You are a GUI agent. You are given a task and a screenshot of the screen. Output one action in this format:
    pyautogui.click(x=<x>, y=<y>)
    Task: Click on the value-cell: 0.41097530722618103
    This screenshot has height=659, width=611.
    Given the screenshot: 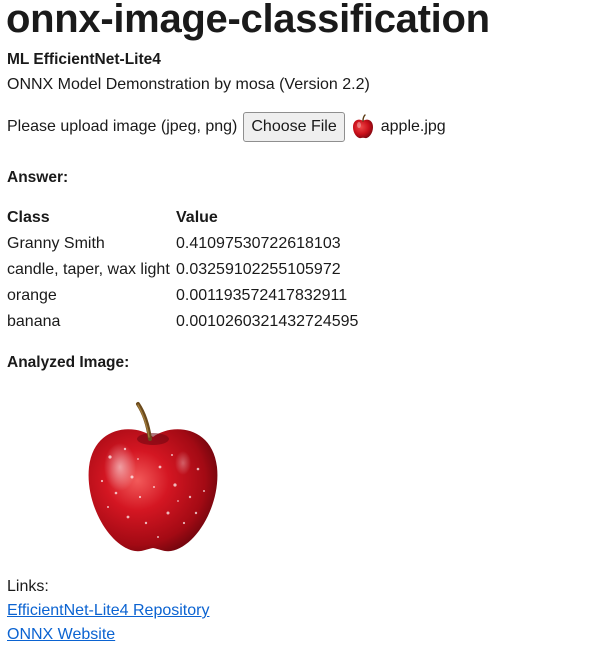 What is the action you would take?
    pyautogui.click(x=258, y=243)
    